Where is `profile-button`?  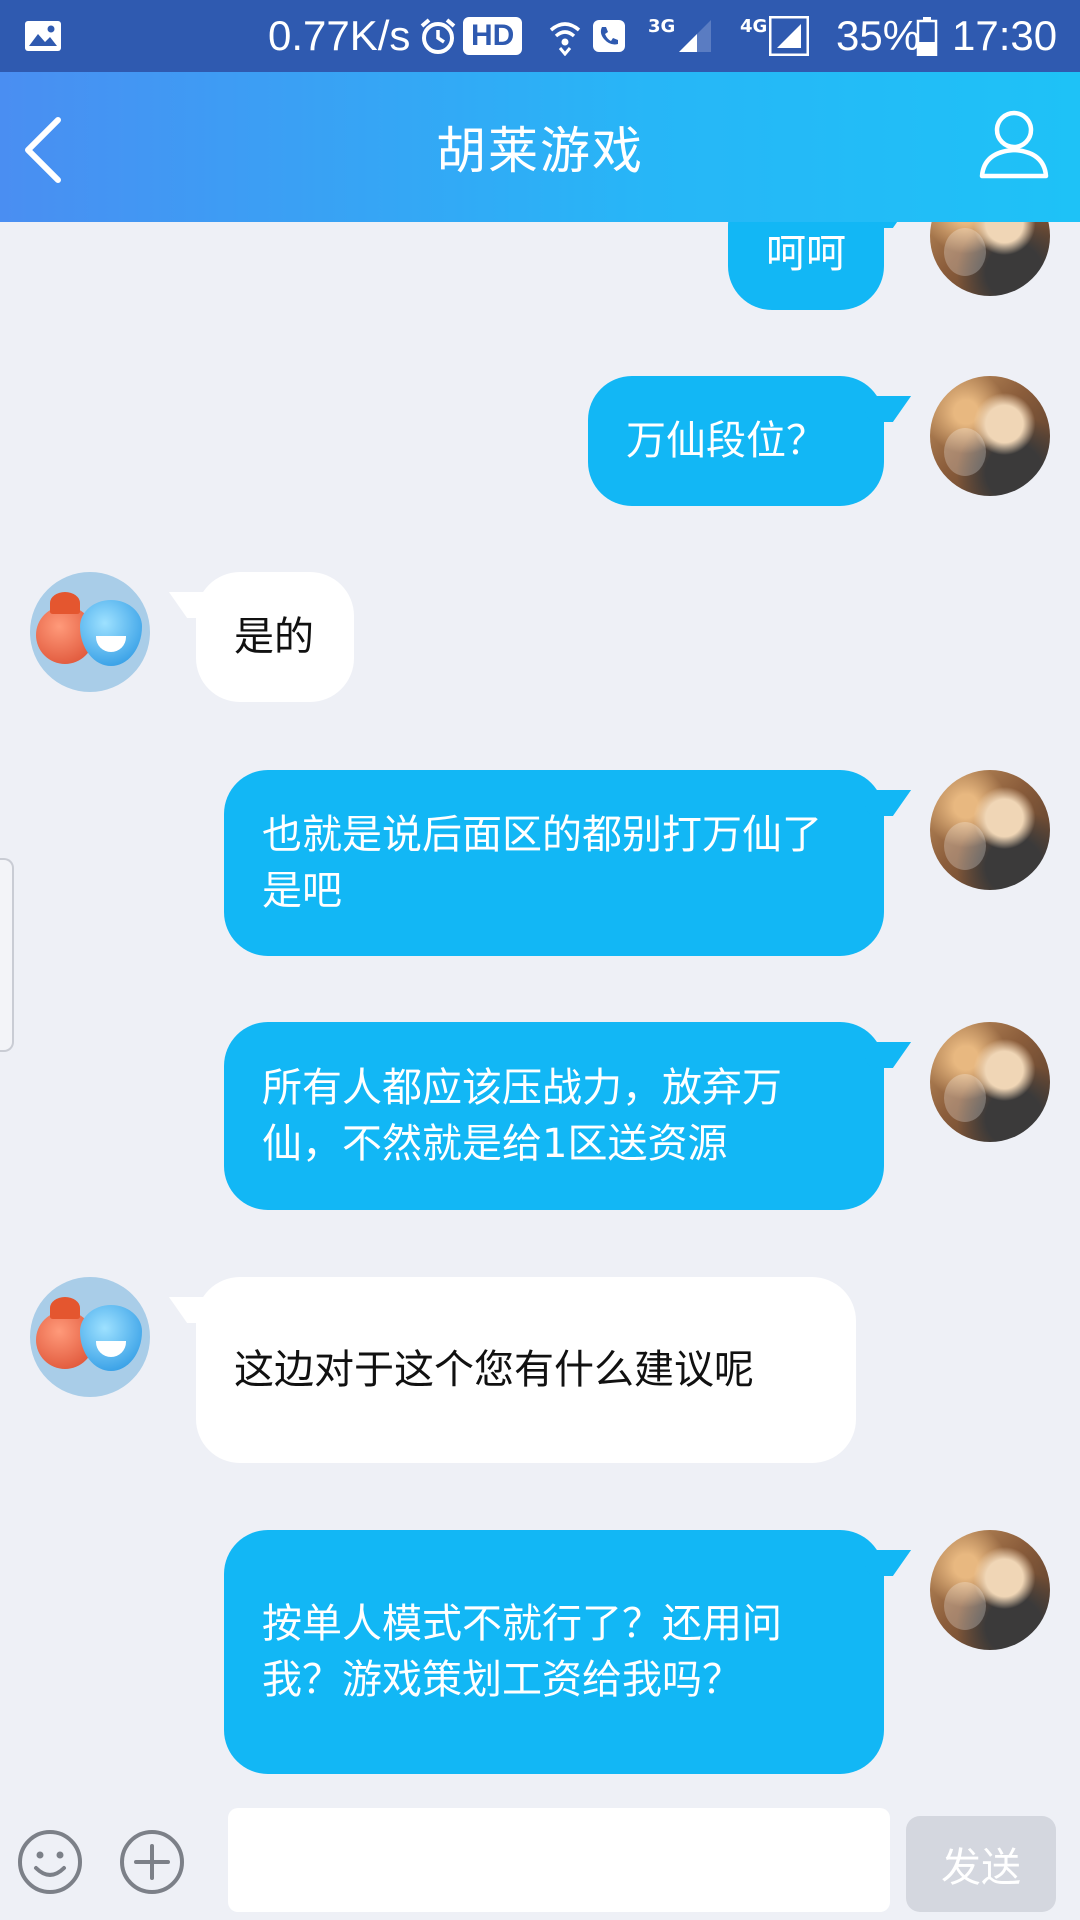
profile-button is located at coordinates (1014, 144).